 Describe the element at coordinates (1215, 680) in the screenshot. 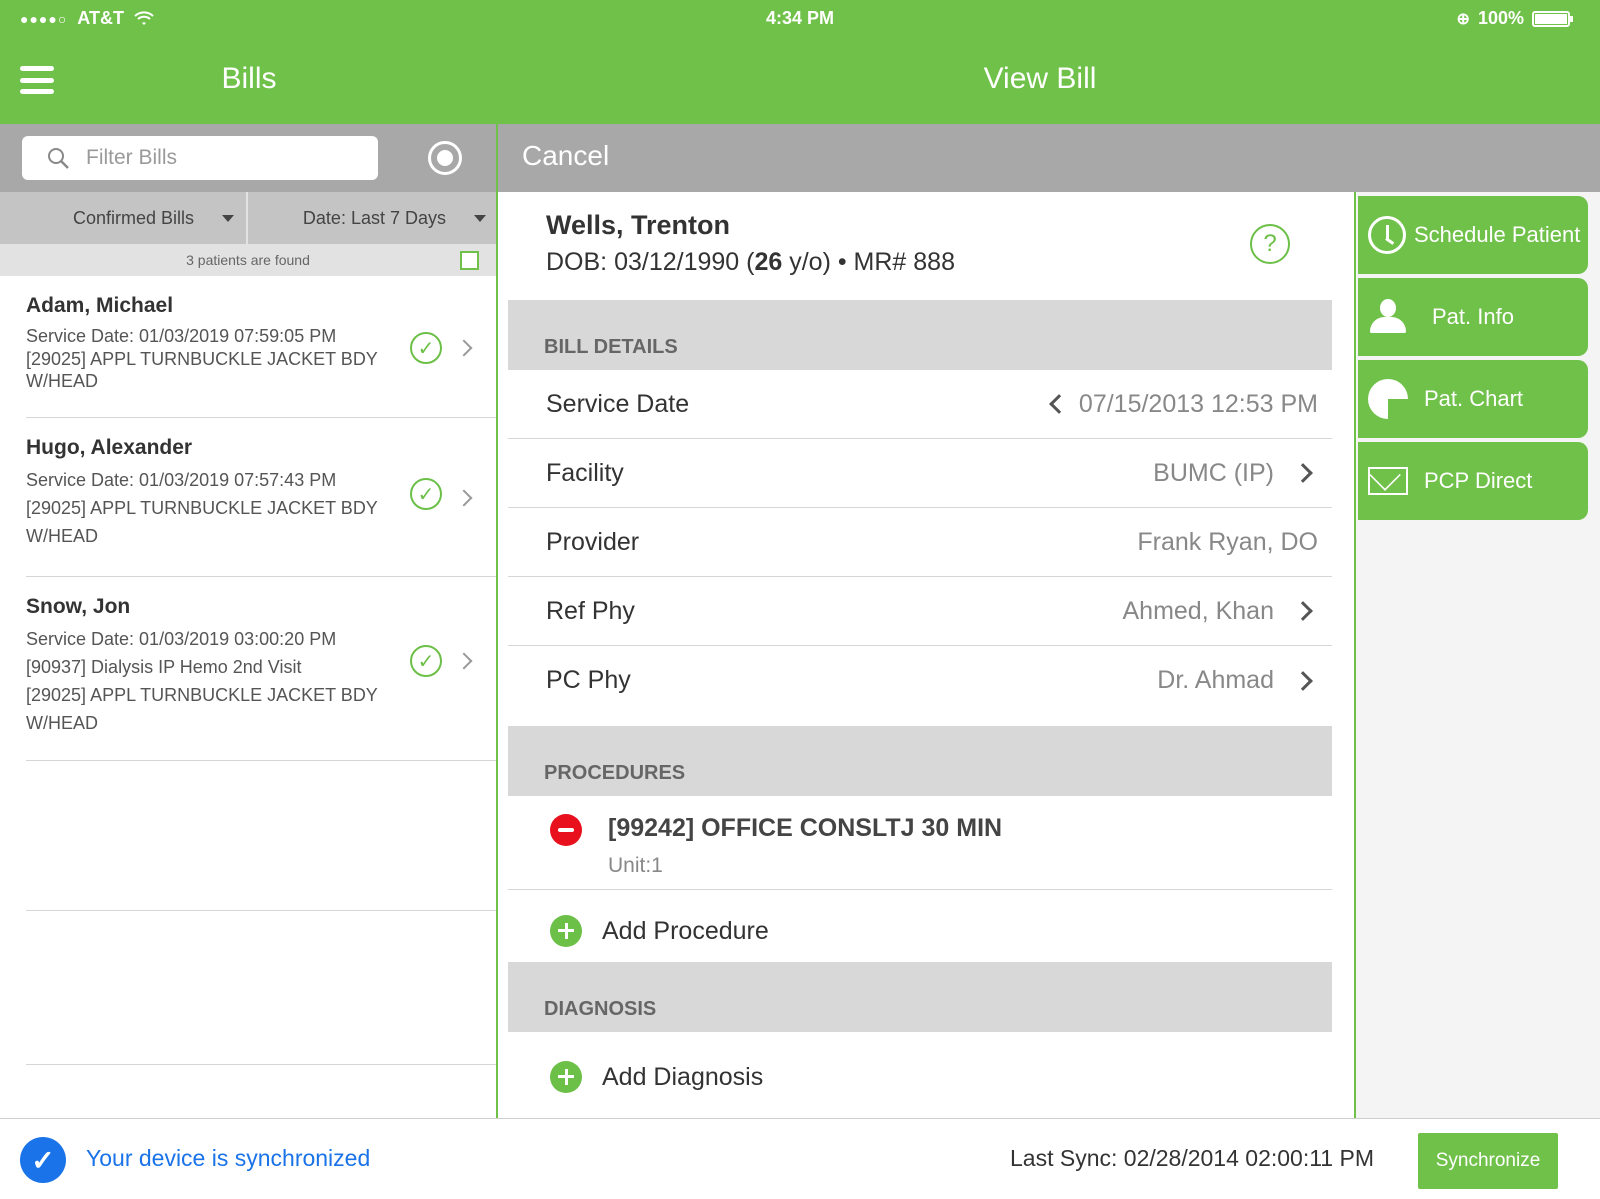

I see `pc-phy-value: Dr. Ahmad` at that location.